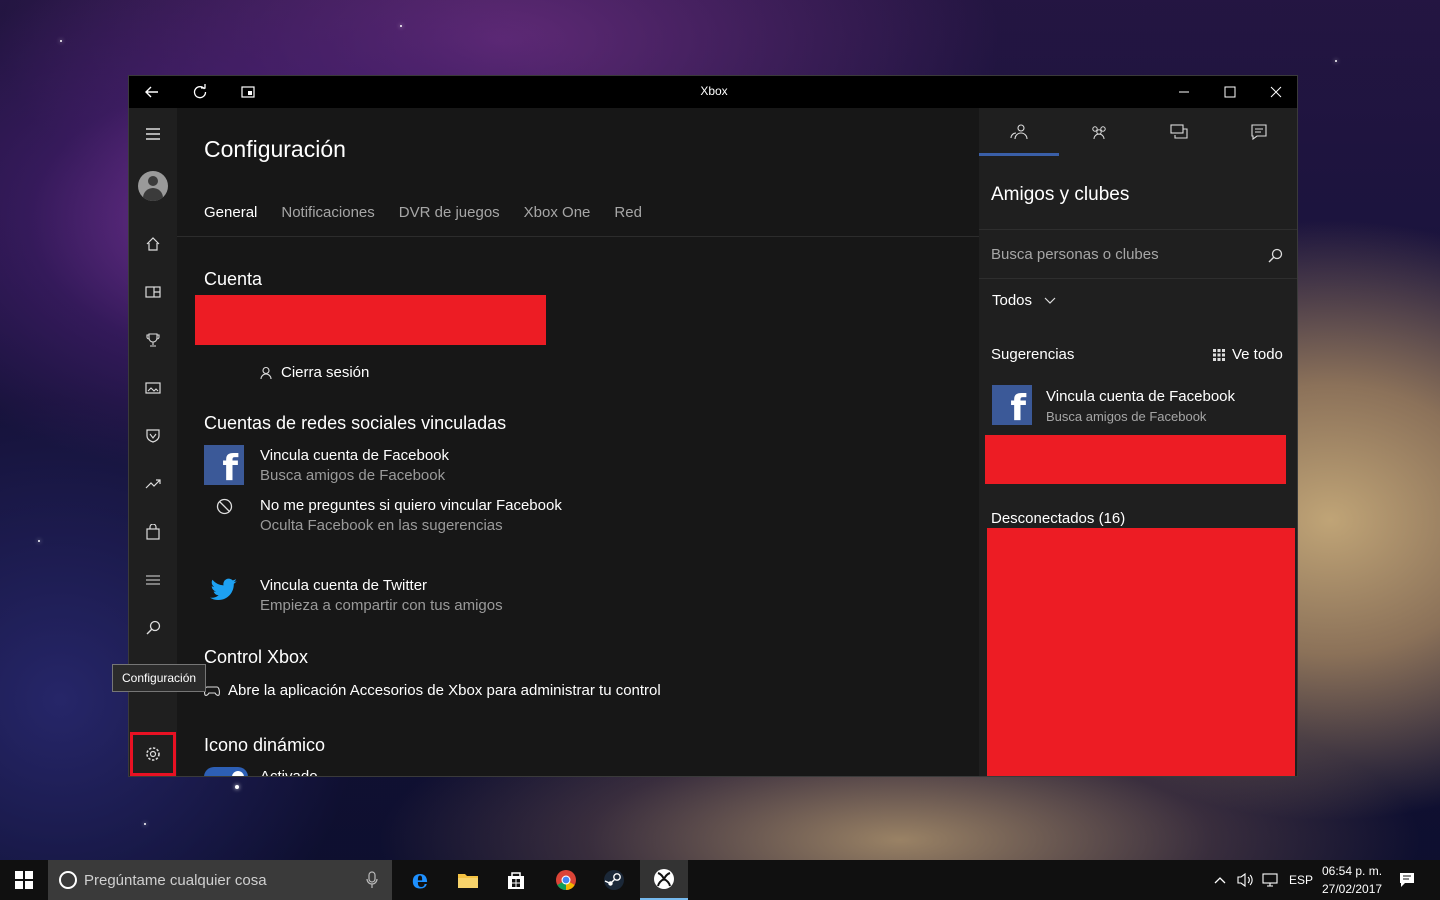 Image resolution: width=1440 pixels, height=900 pixels. I want to click on tab-general: General, so click(230, 212).